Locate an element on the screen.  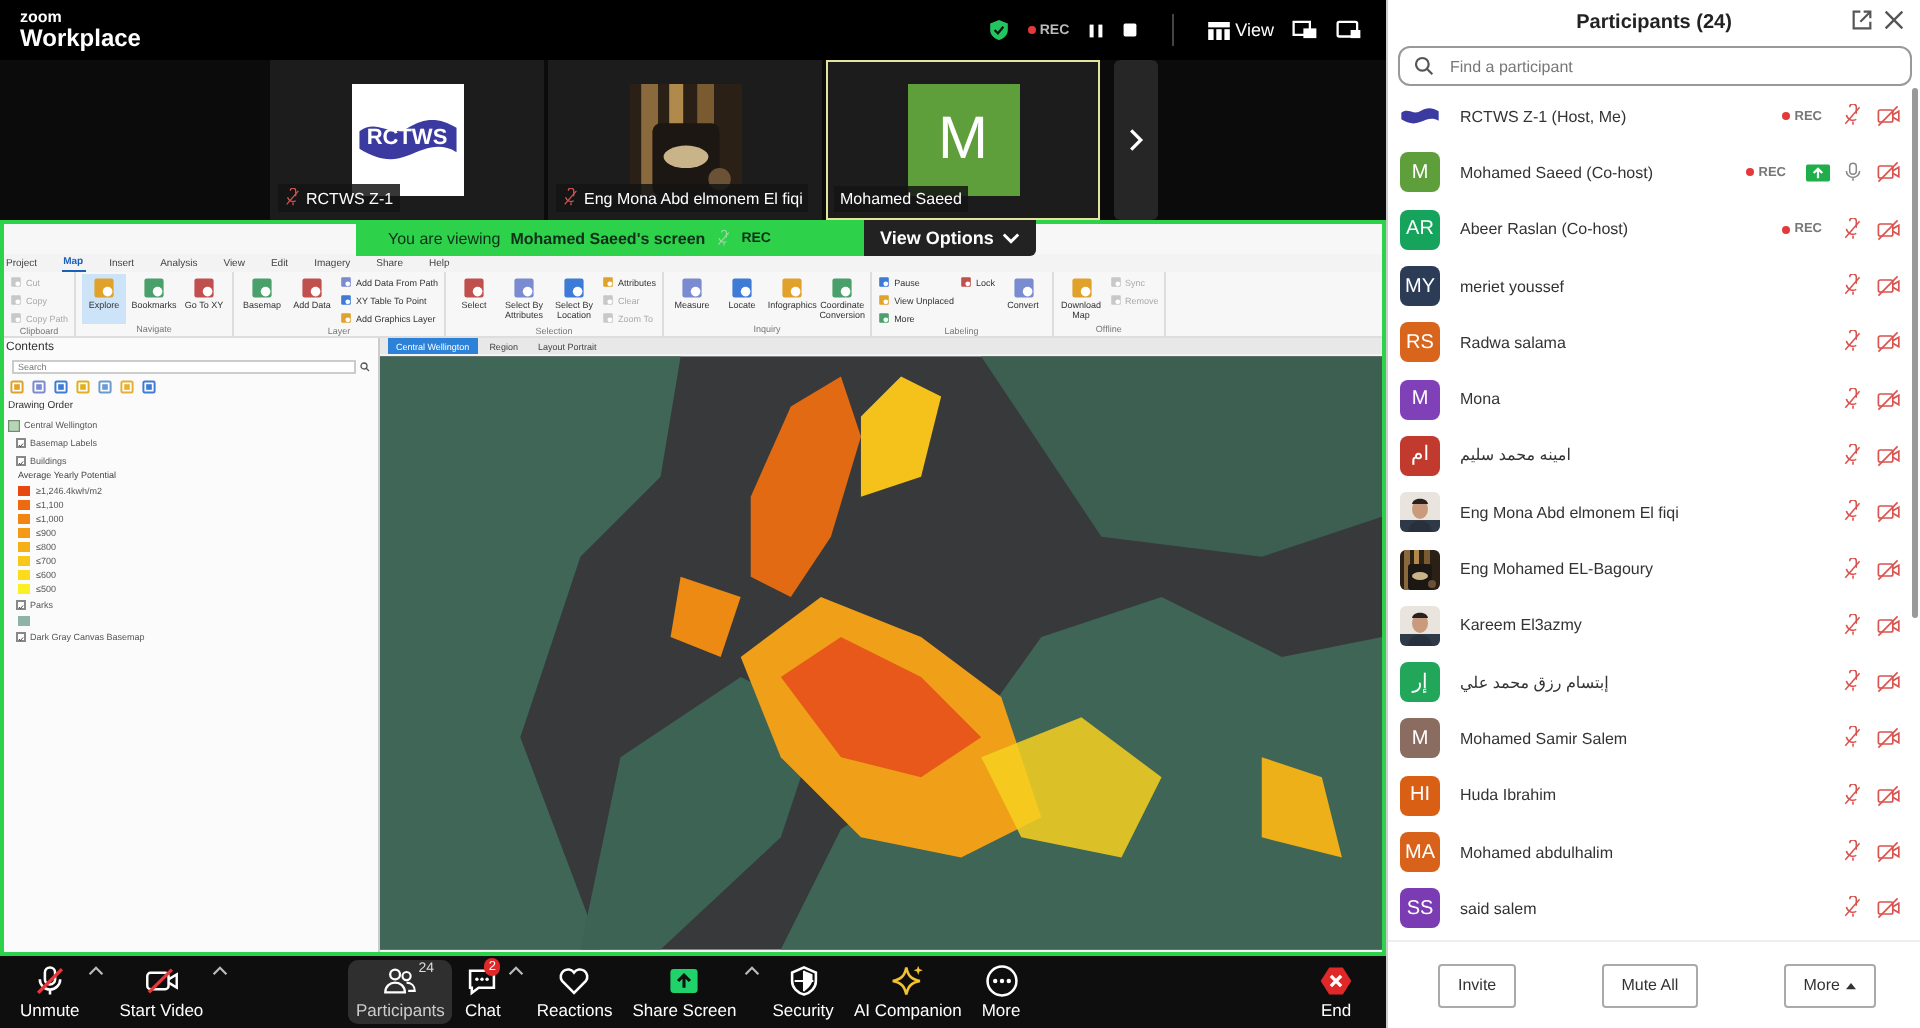
toolbar-button: Reactions is located at coordinates (574, 992).